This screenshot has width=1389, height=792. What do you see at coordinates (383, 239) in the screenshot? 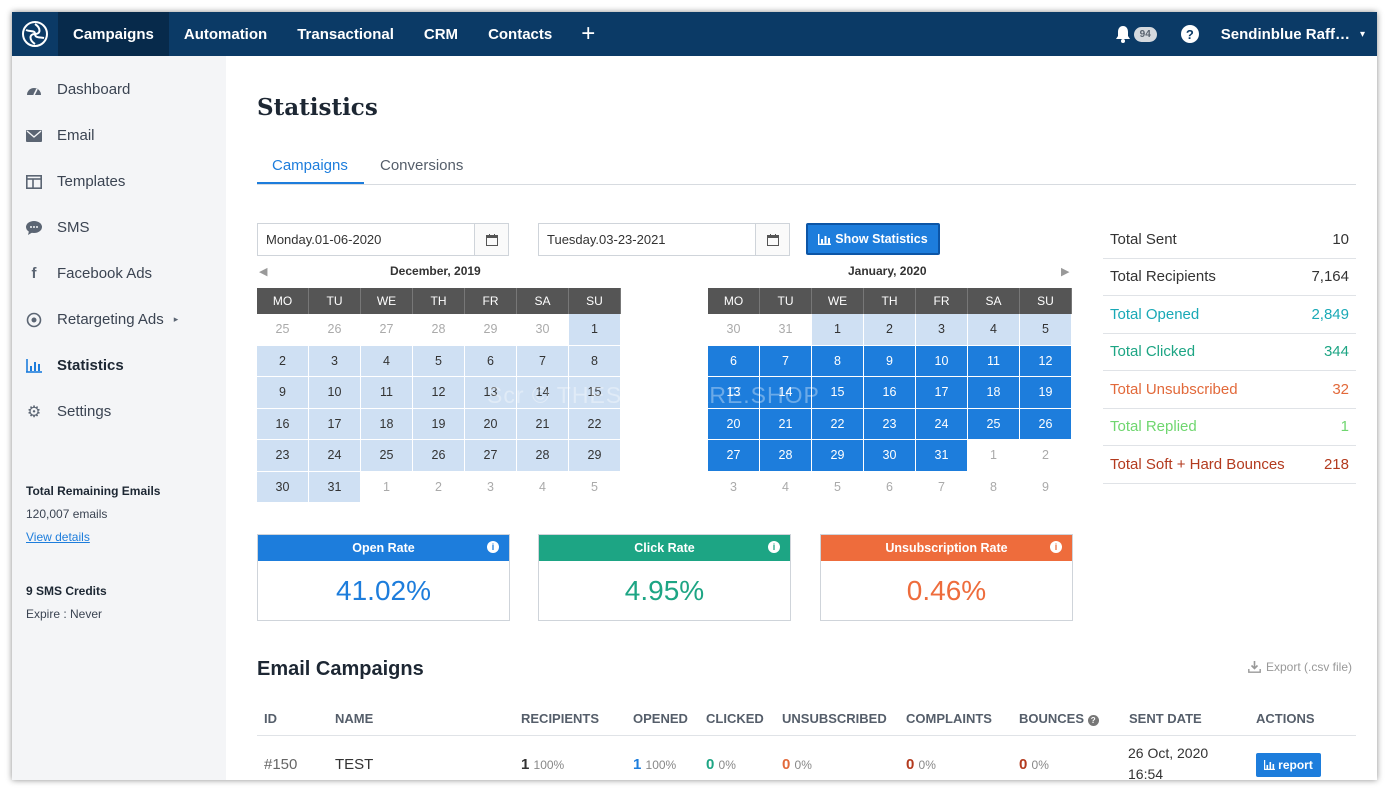
I see `start-date-field: Monday.01-06-2020` at bounding box center [383, 239].